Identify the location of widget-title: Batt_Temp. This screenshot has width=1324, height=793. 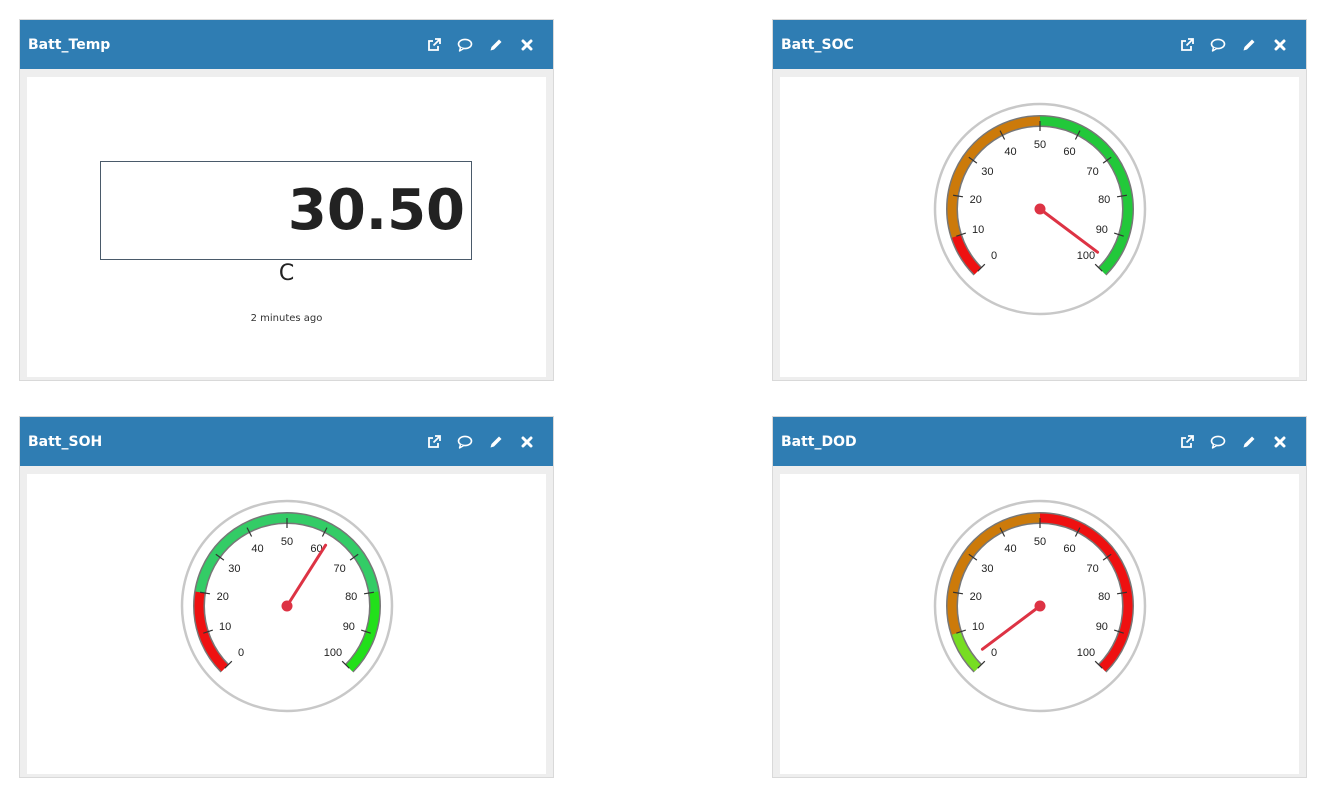
(69, 44).